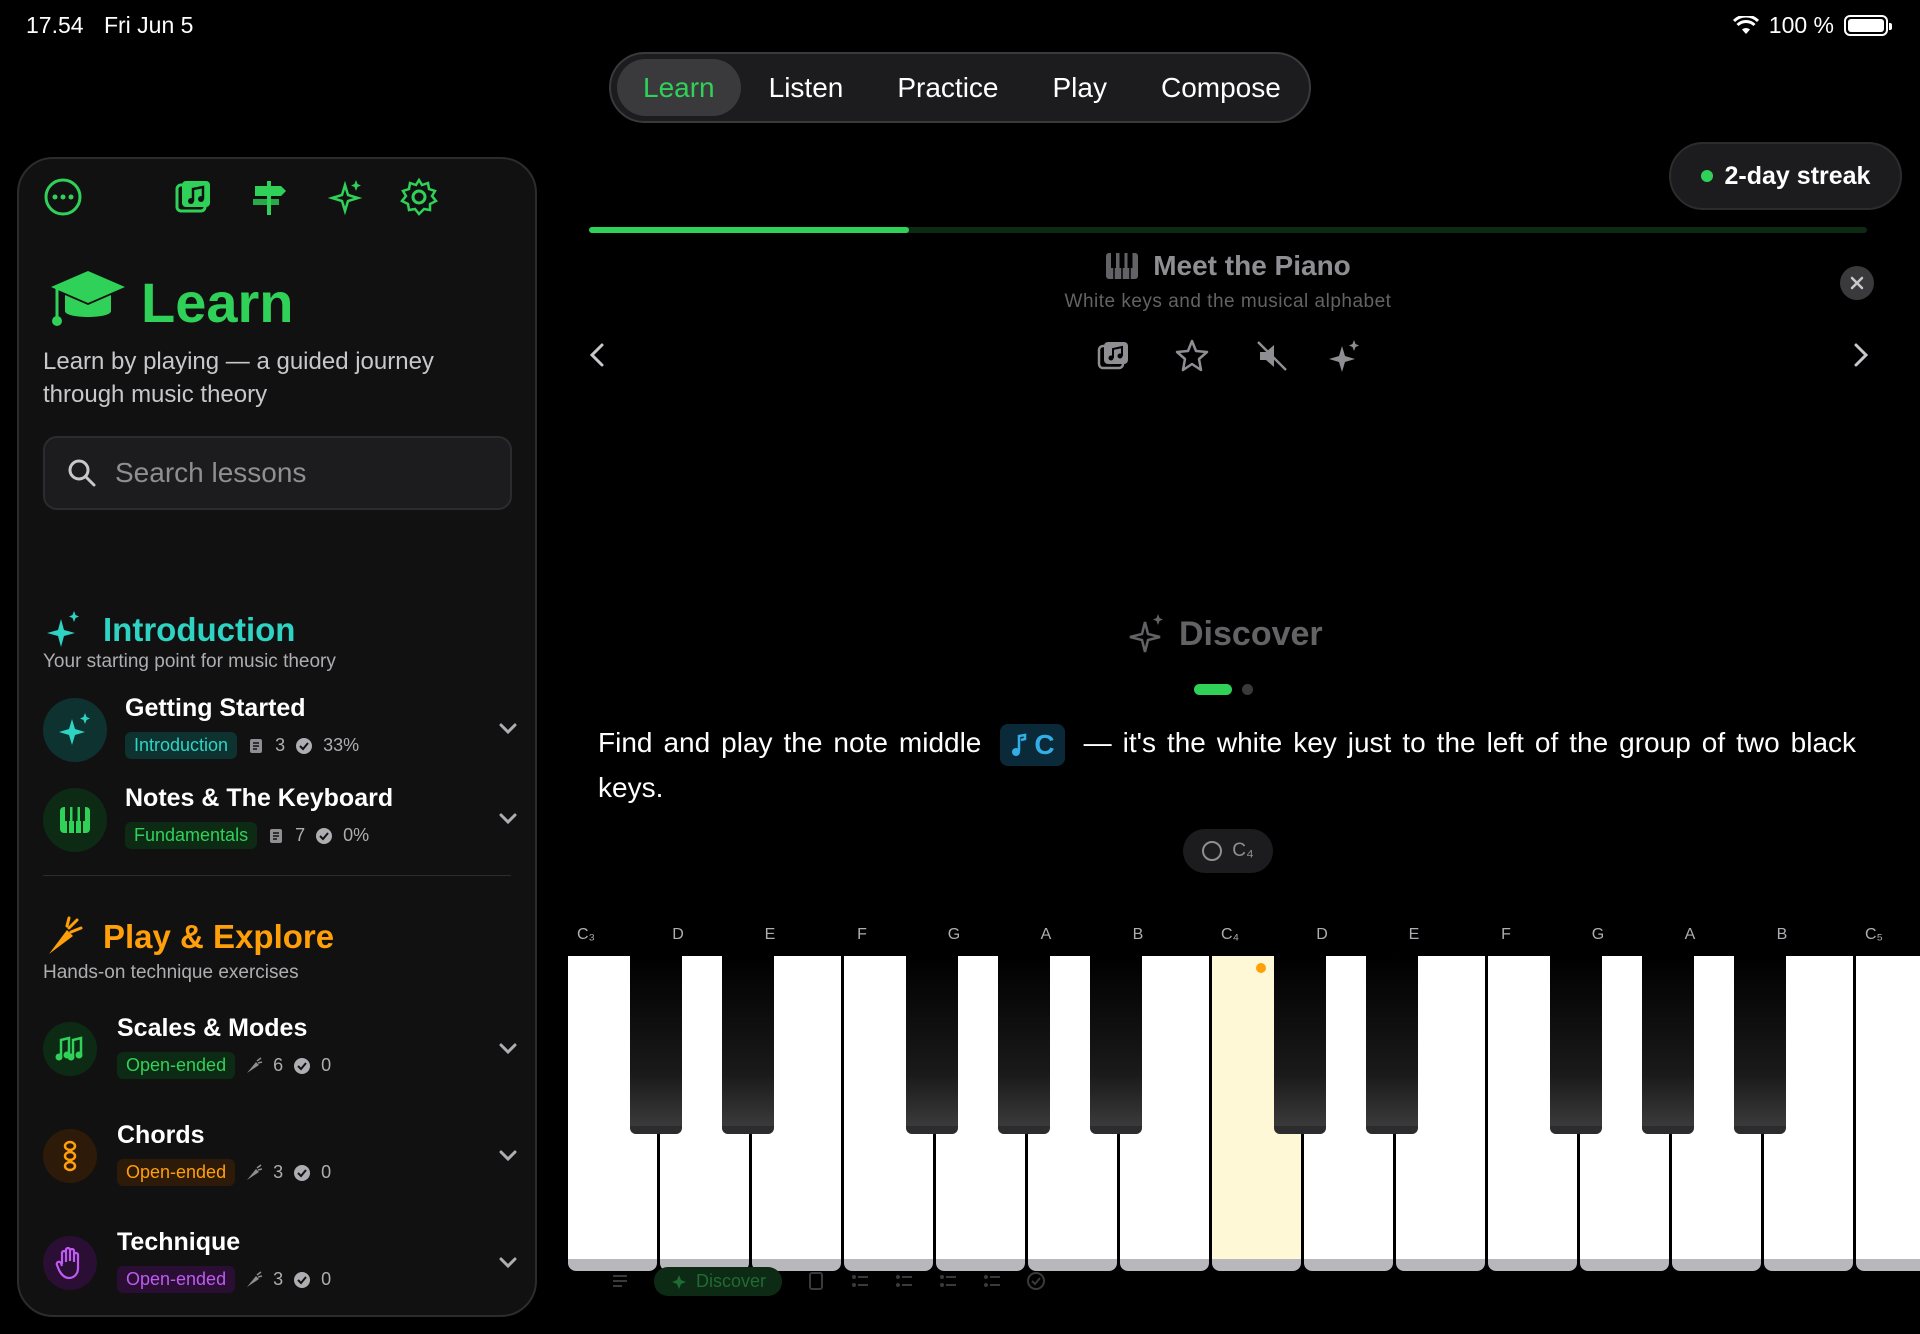 The height and width of the screenshot is (1334, 1920). Describe the element at coordinates (679, 87) in the screenshot. I see `tab-learn: Learn` at that location.